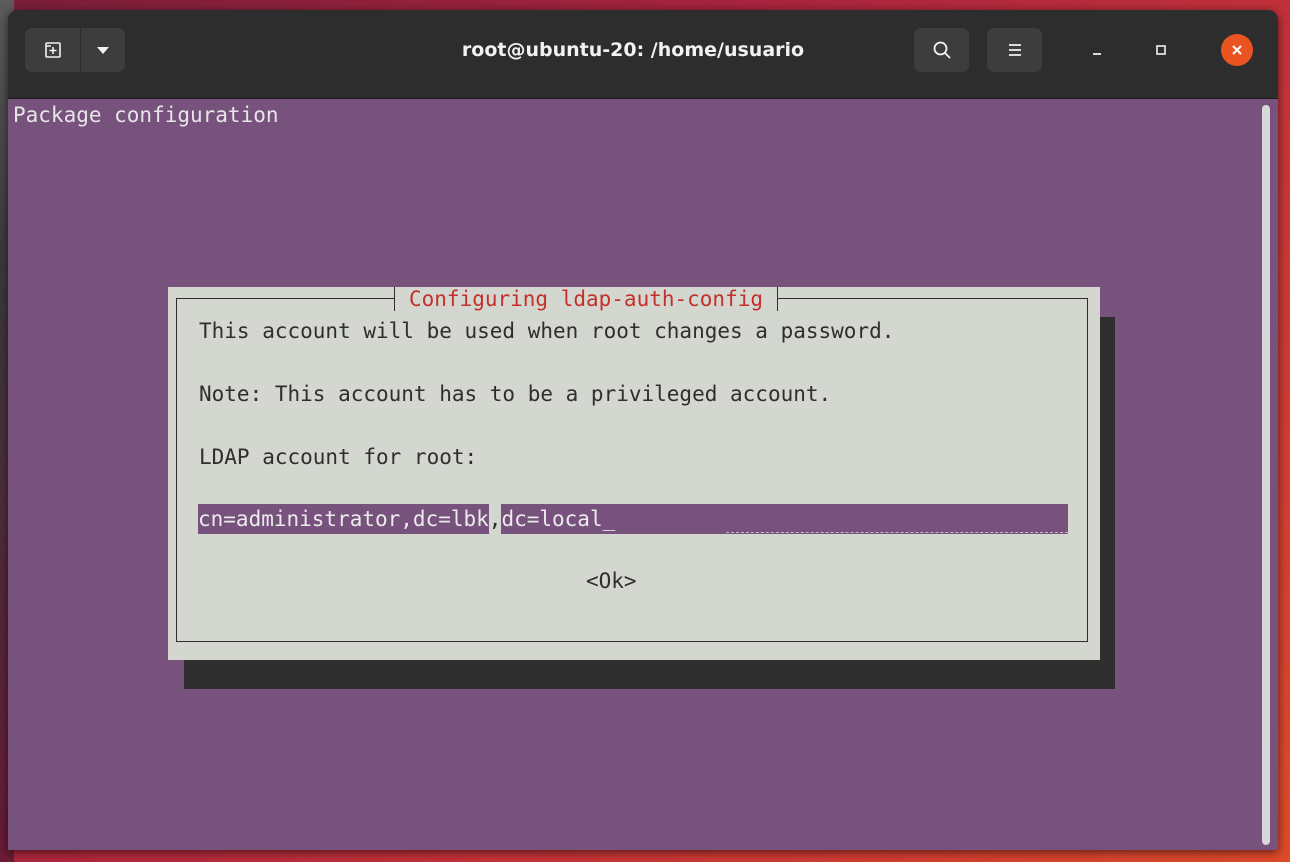  I want to click on header-bar: root@ubuntu-20: /home/usuario, so click(643, 54).